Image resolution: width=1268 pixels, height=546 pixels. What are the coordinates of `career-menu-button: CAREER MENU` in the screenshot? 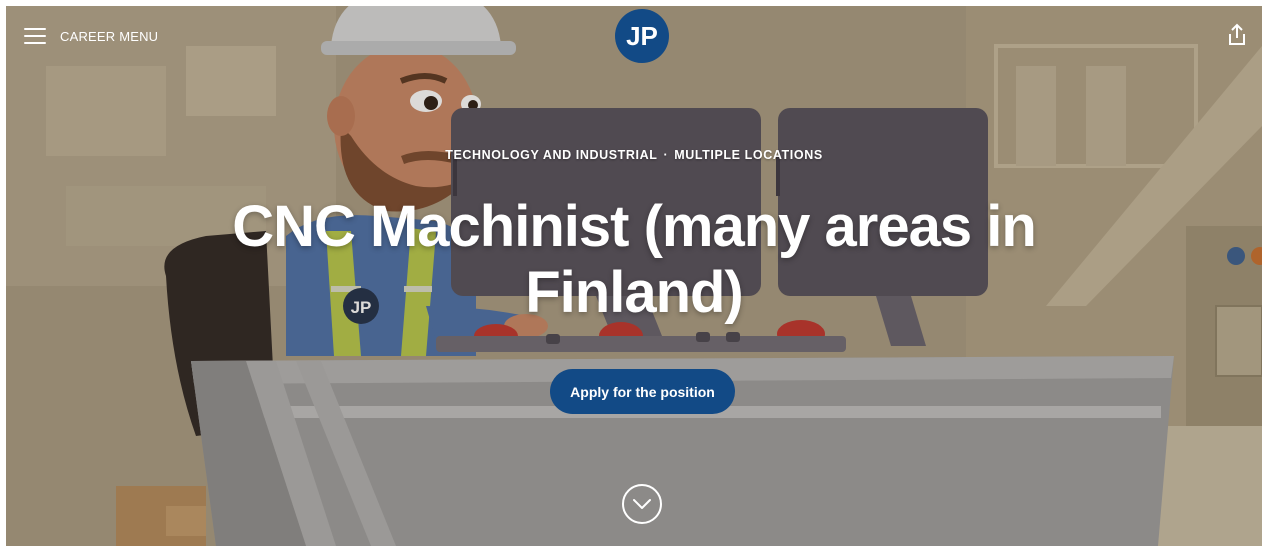 It's located at (91, 36).